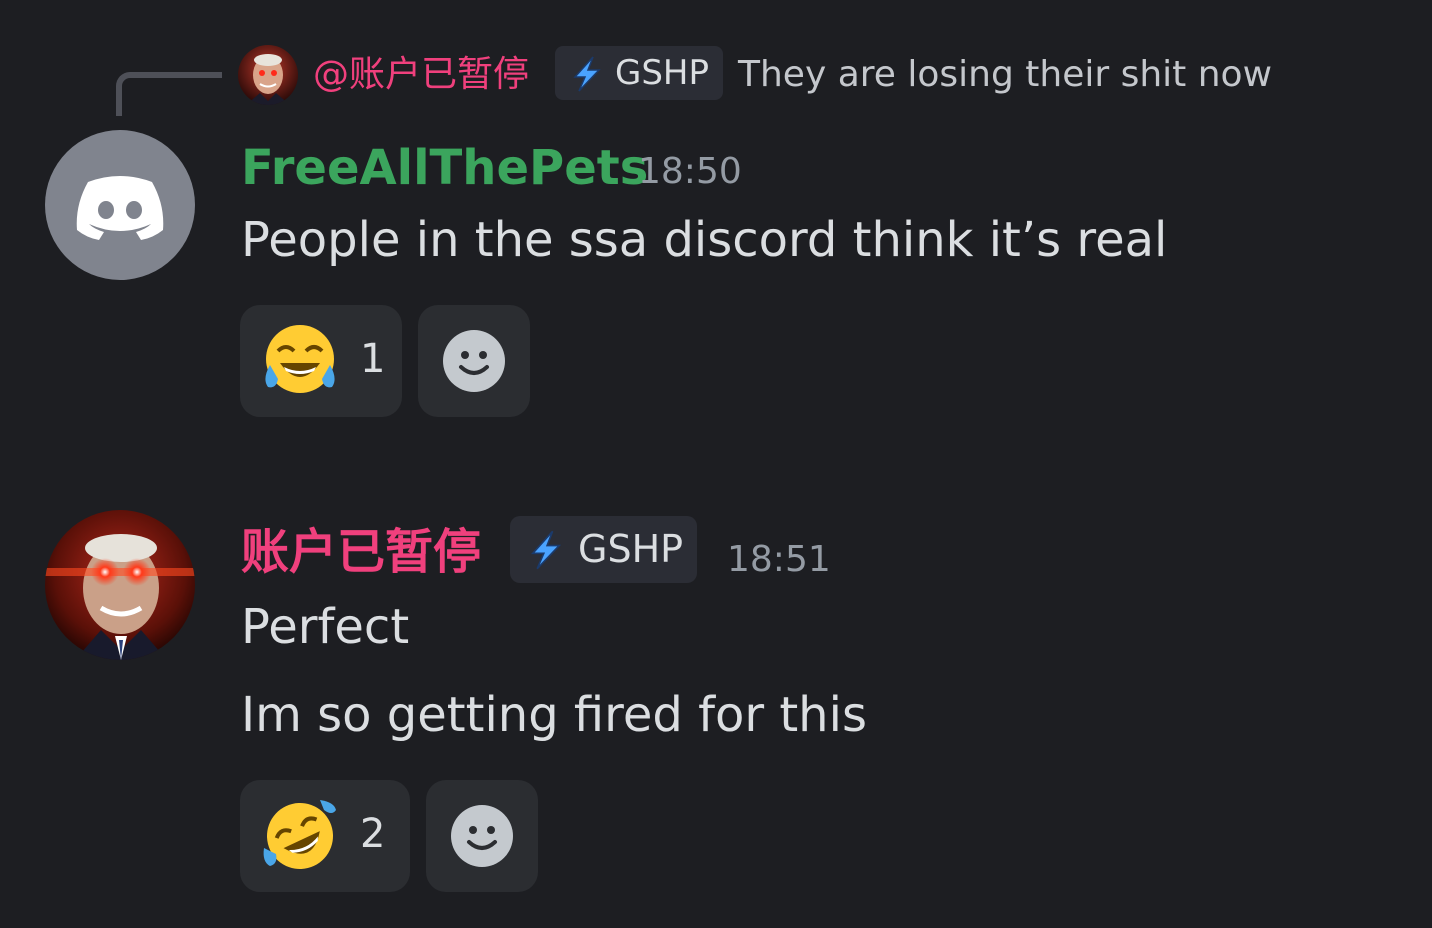  Describe the element at coordinates (361, 552) in the screenshot. I see `message-username: 账户已暂停` at that location.